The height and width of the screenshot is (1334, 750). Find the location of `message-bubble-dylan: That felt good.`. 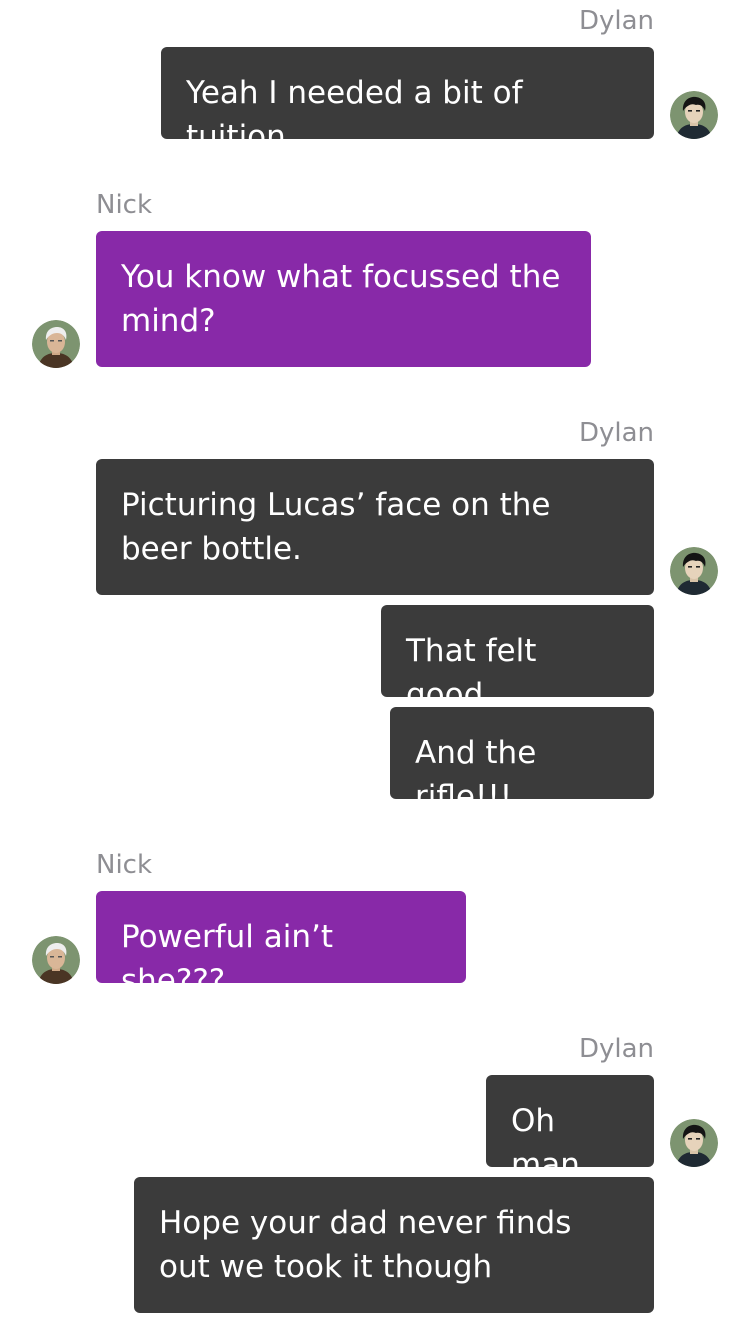

message-bubble-dylan: That felt good. is located at coordinates (517, 659).